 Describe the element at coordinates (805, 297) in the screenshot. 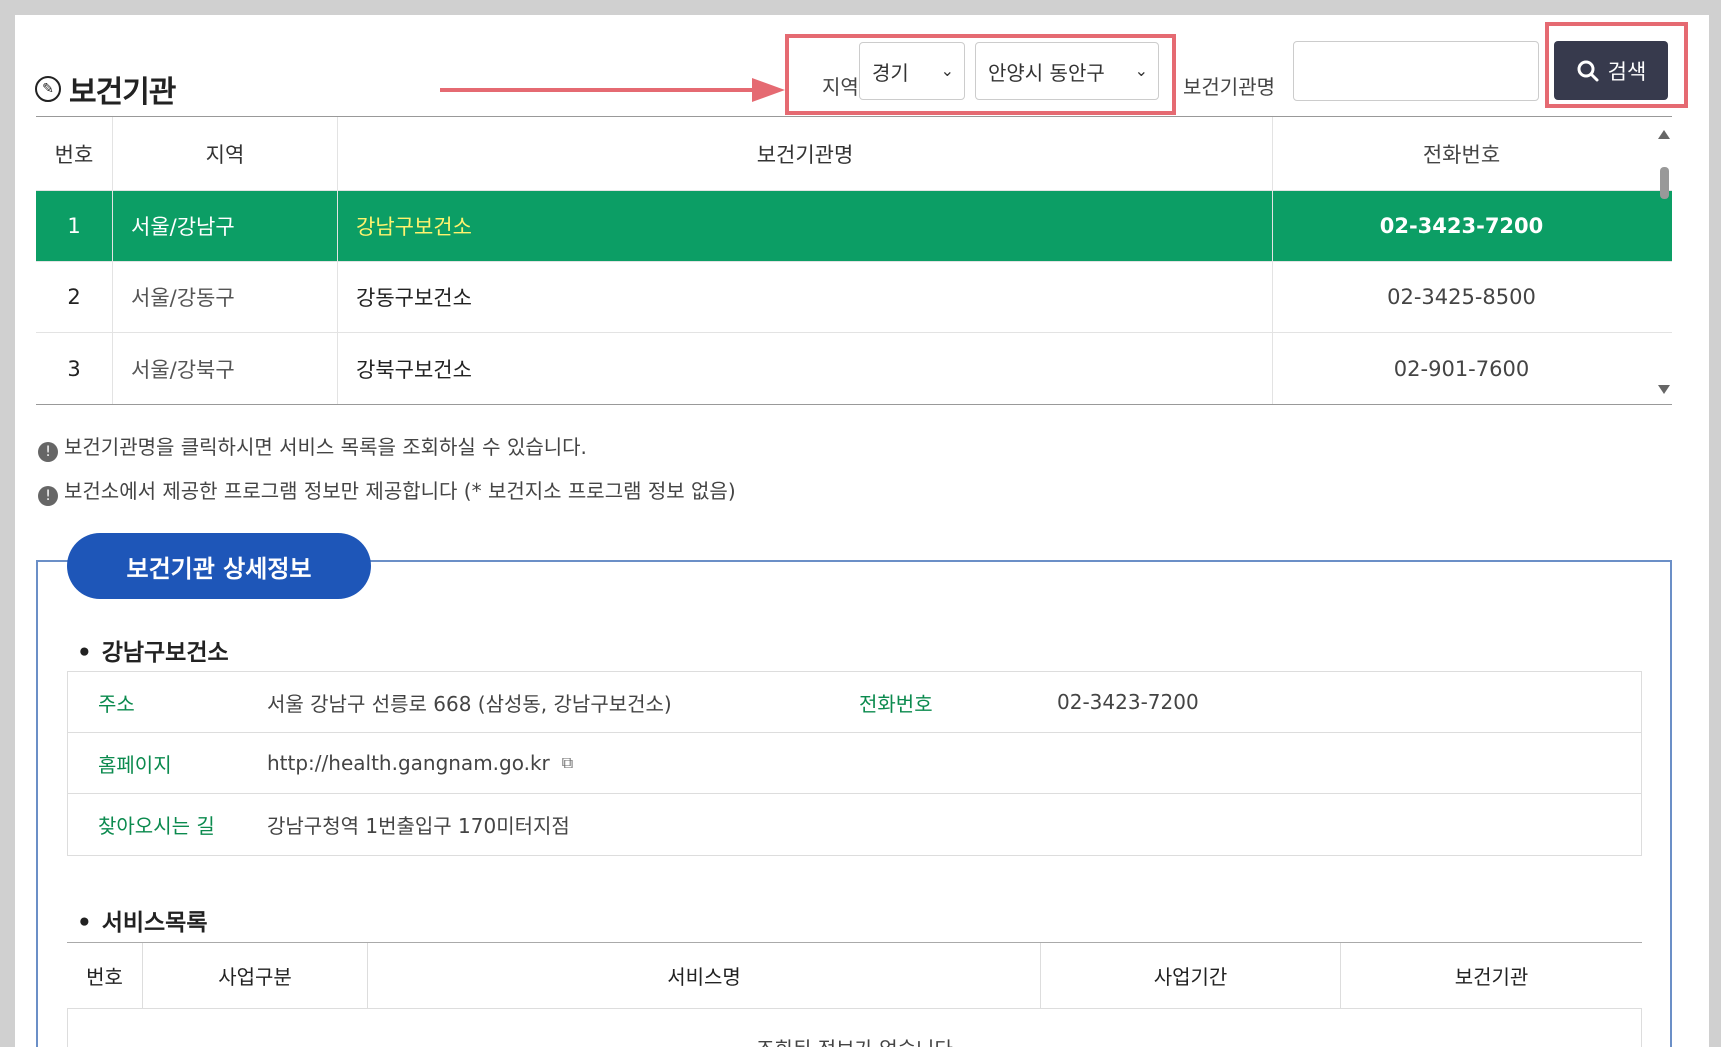

I see `cell-facility-name: 강동구보건소` at that location.